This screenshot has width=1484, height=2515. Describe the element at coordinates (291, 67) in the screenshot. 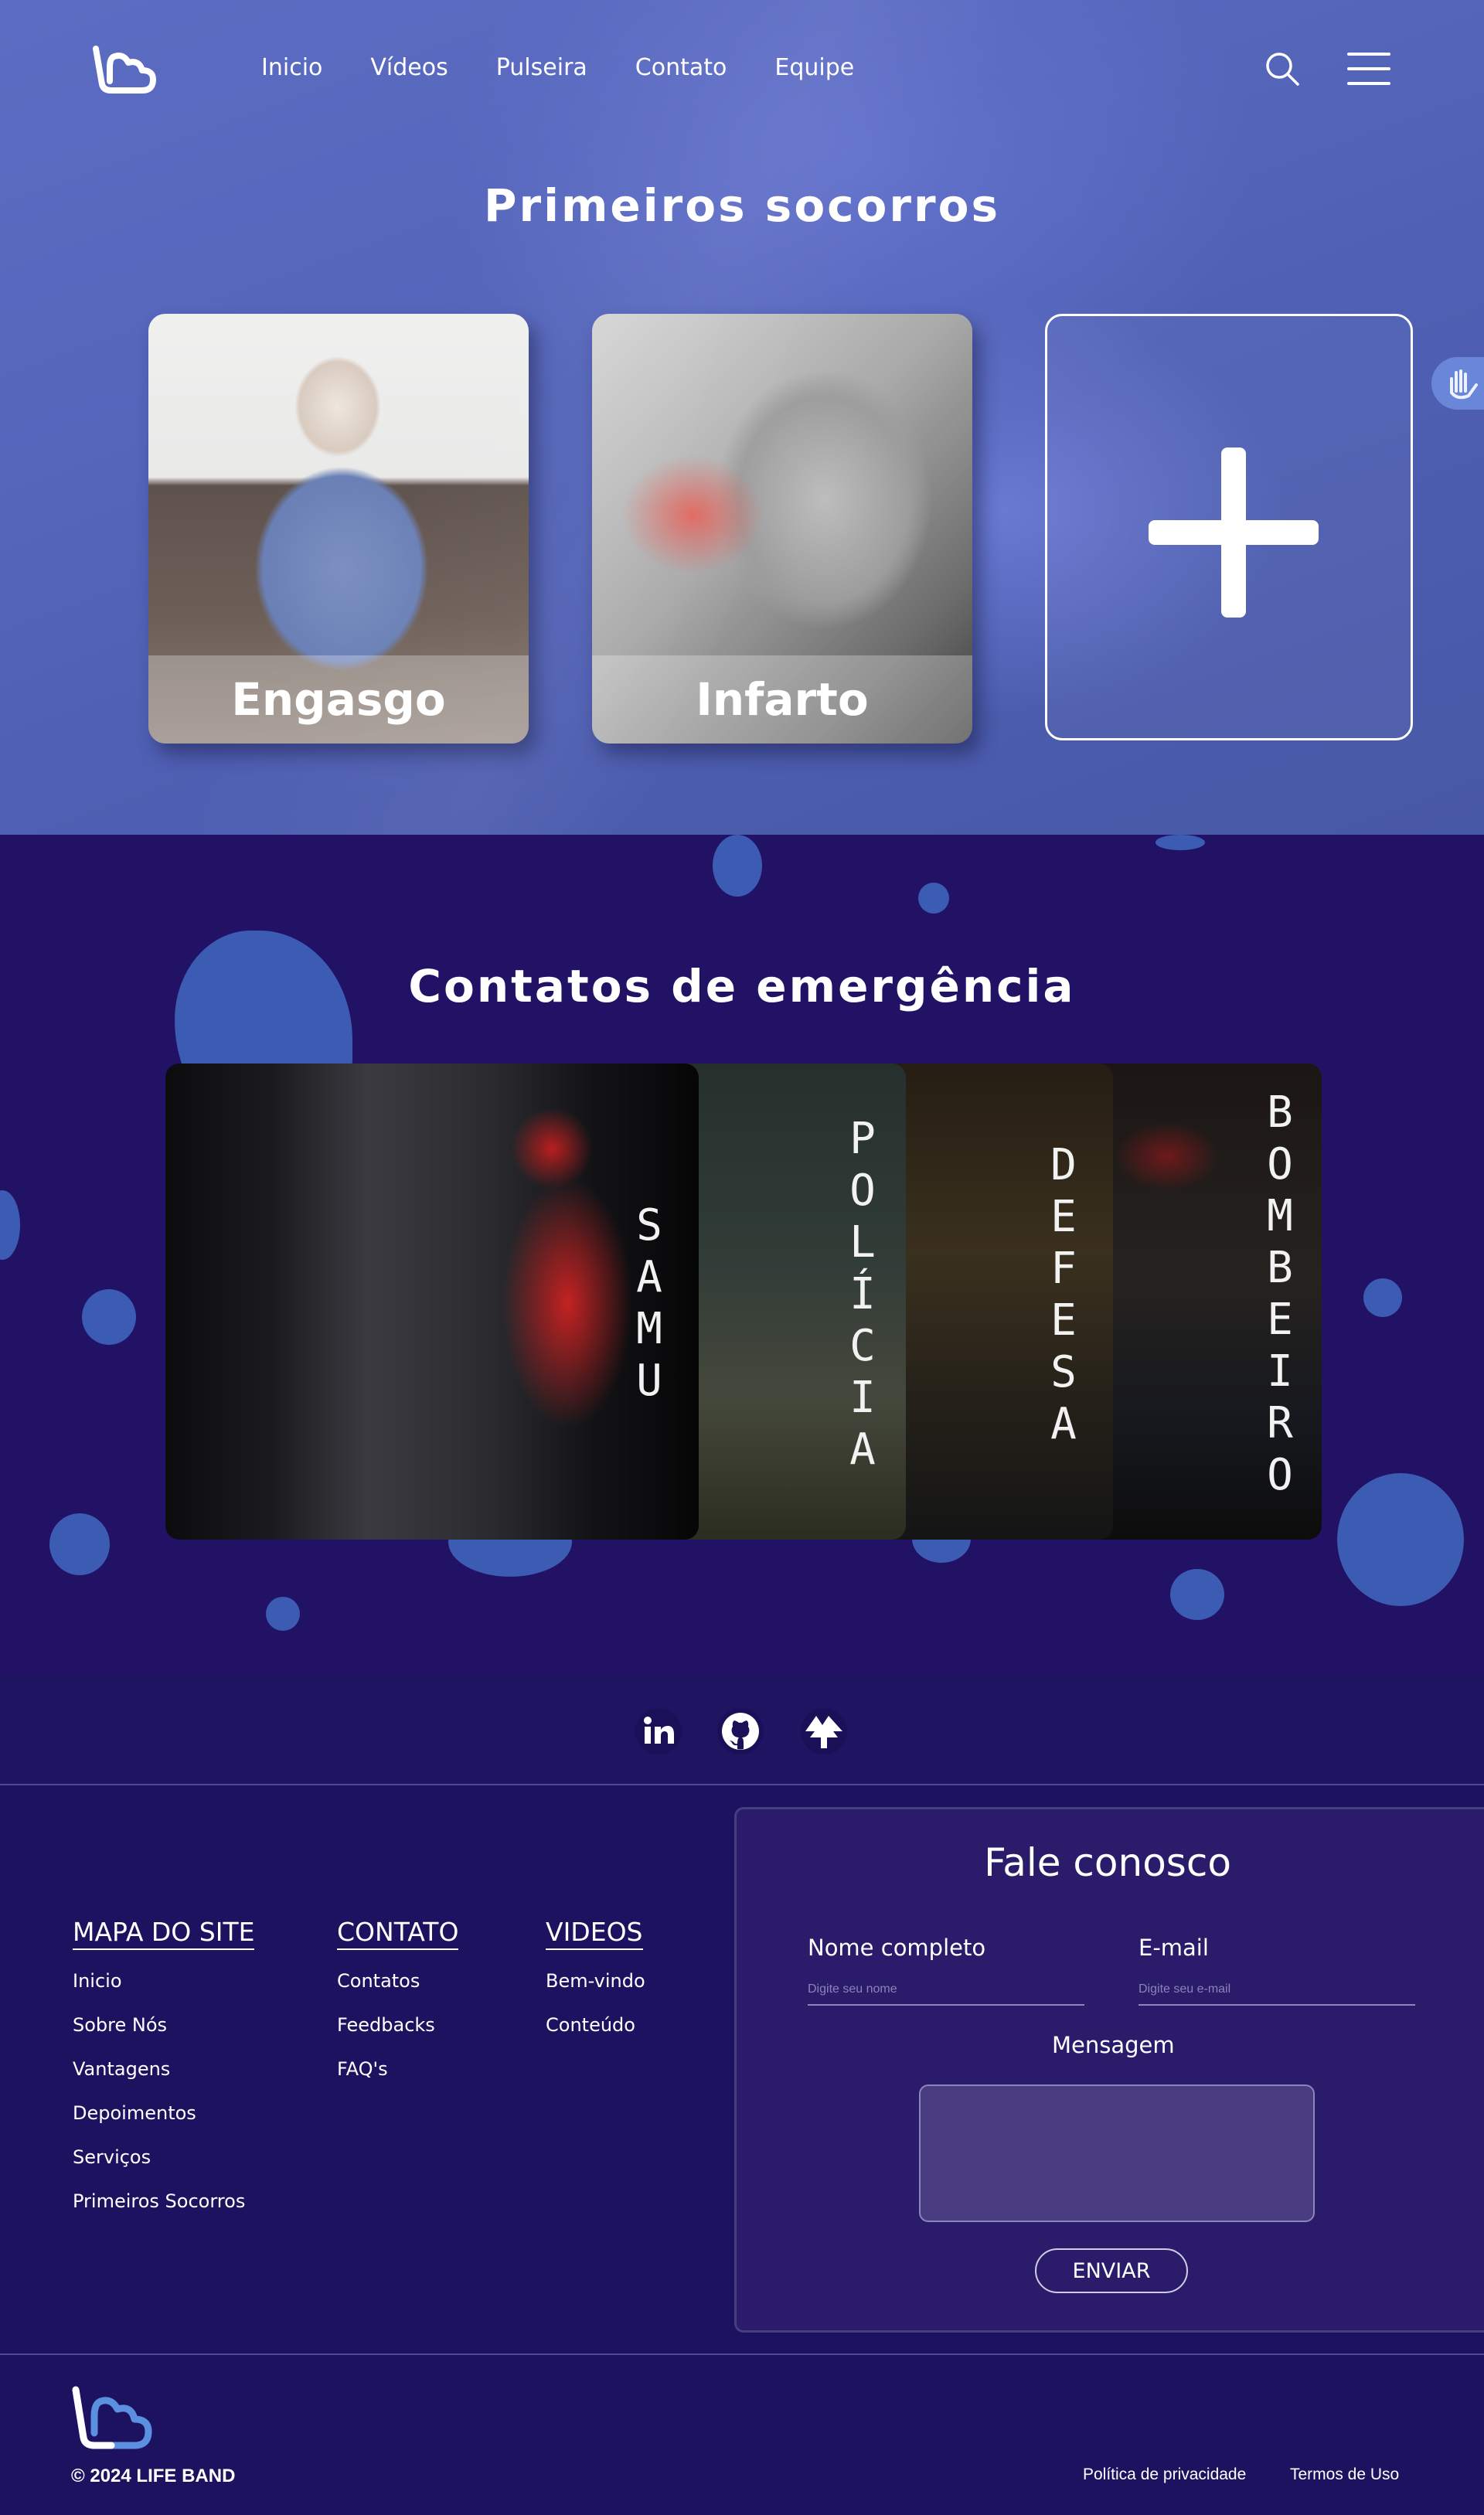

I see `nav-link-inicio: Inicio` at that location.